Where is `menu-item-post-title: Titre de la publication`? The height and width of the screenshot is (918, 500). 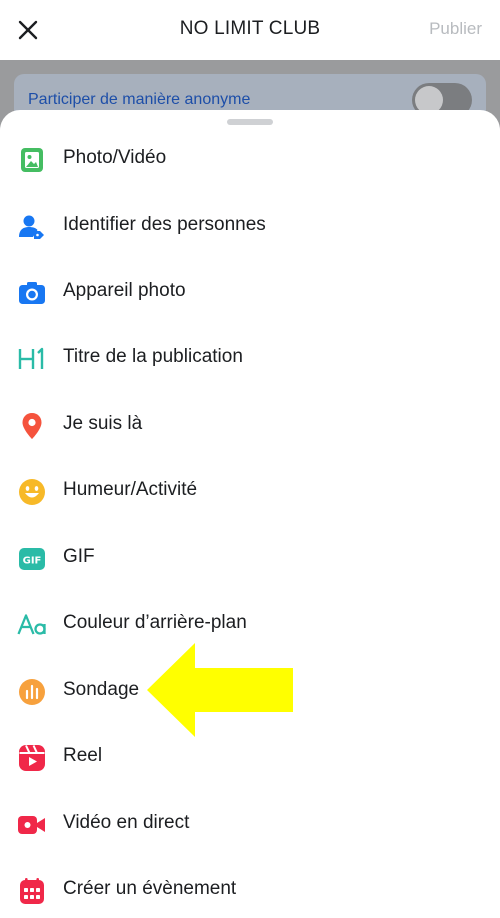 menu-item-post-title: Titre de la publication is located at coordinates (250, 358).